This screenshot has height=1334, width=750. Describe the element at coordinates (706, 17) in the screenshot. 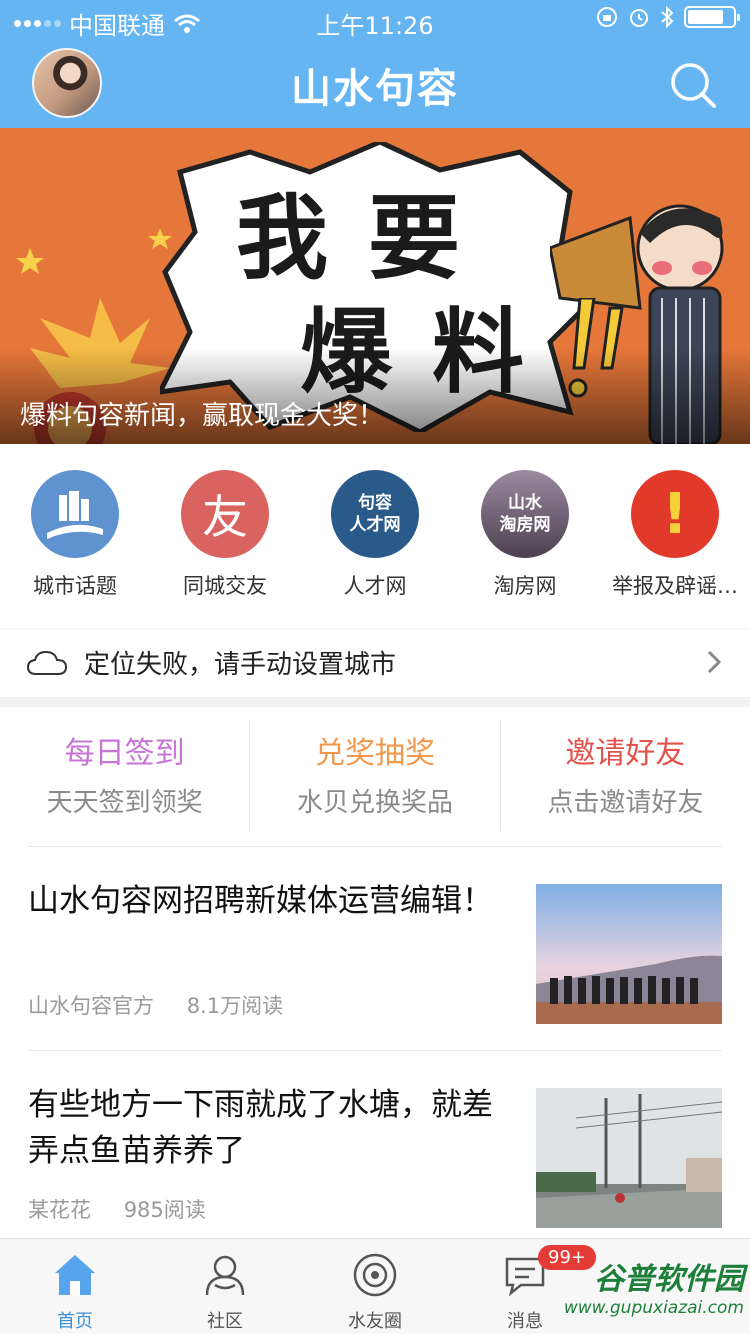

I see `battery-fill` at that location.